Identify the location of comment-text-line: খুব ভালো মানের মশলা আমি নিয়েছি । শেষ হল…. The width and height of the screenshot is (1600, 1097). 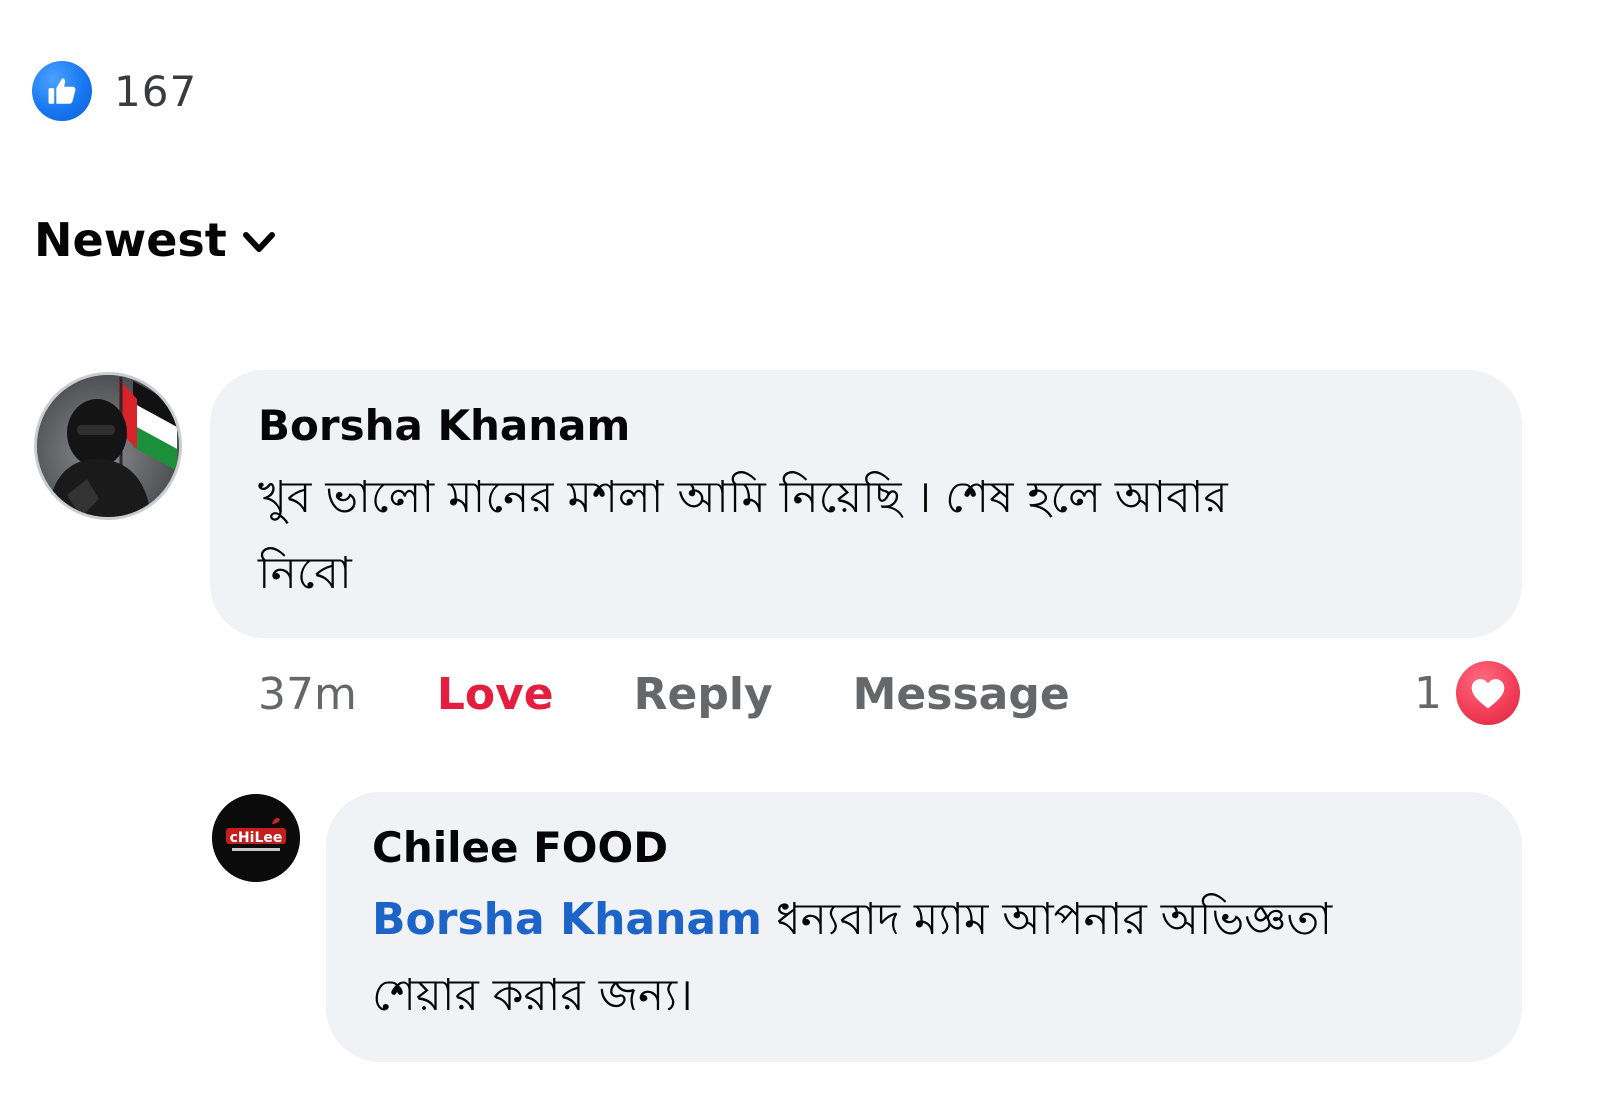
(743, 497).